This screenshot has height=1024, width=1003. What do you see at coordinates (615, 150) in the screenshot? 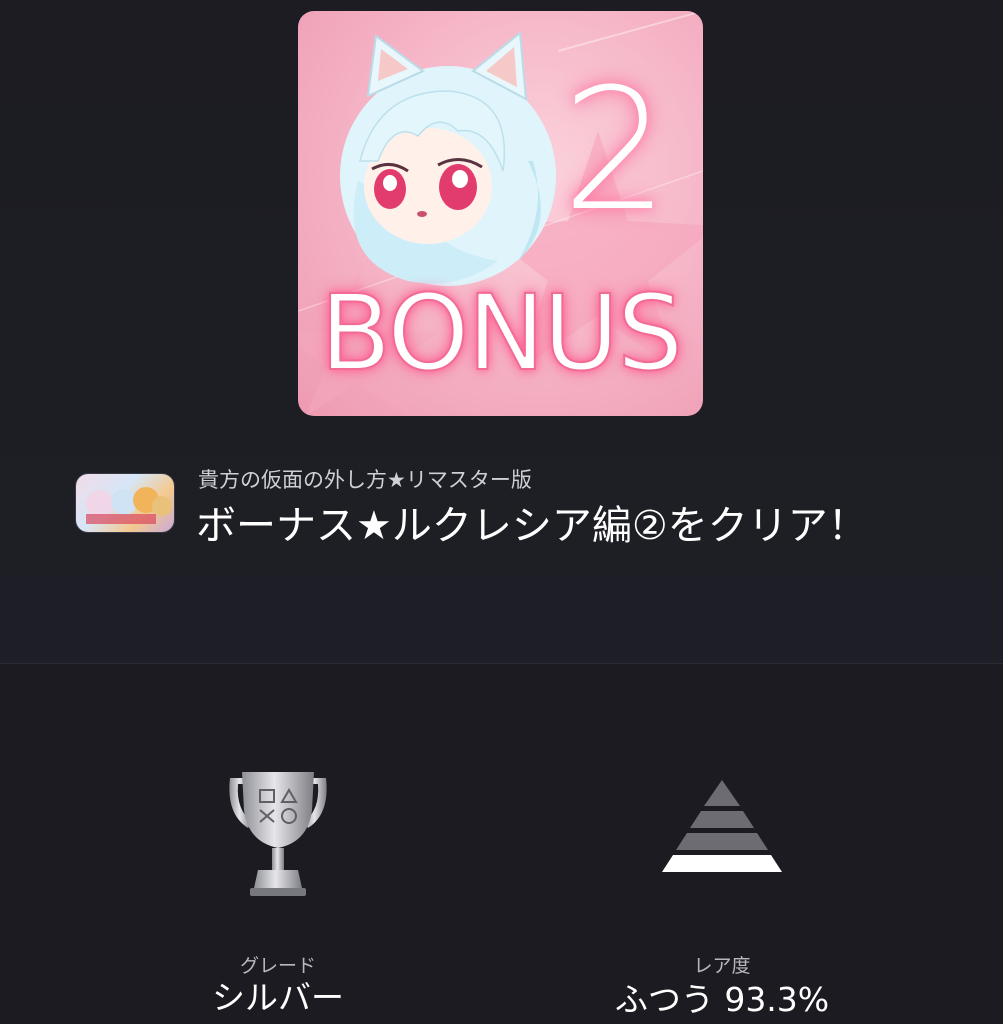
I see `trophy-art-number: 2` at bounding box center [615, 150].